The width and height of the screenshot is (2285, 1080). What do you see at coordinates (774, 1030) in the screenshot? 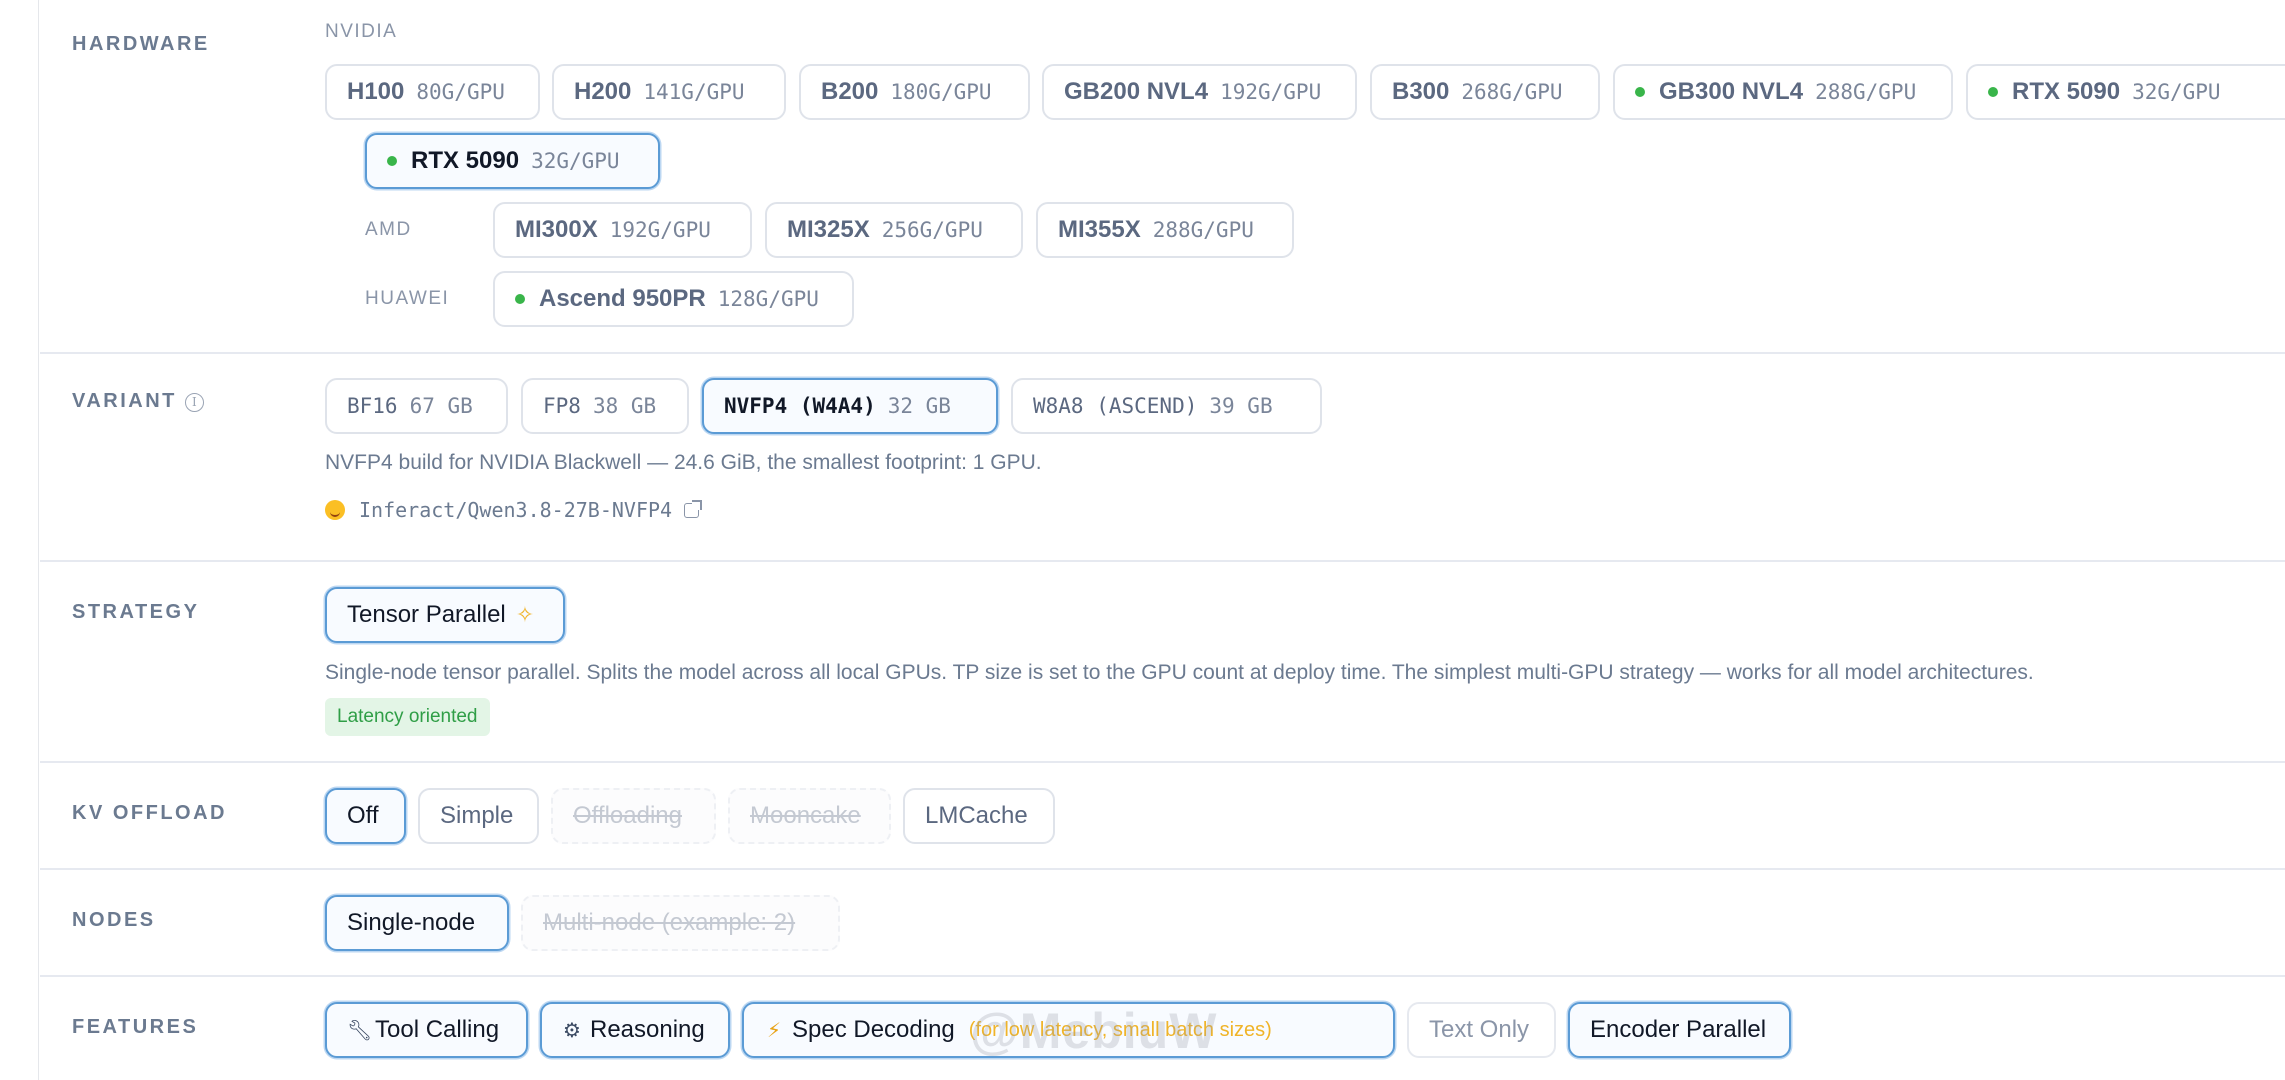
I see `lightning-icon: ⚡` at bounding box center [774, 1030].